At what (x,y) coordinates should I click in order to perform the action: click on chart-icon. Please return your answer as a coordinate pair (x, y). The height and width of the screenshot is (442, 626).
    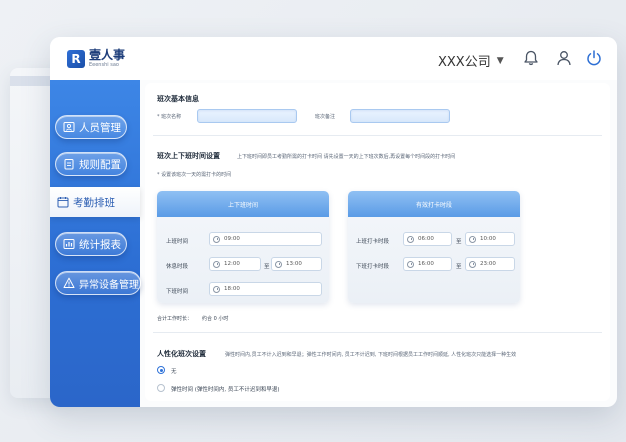
    Looking at the image, I should click on (69, 244).